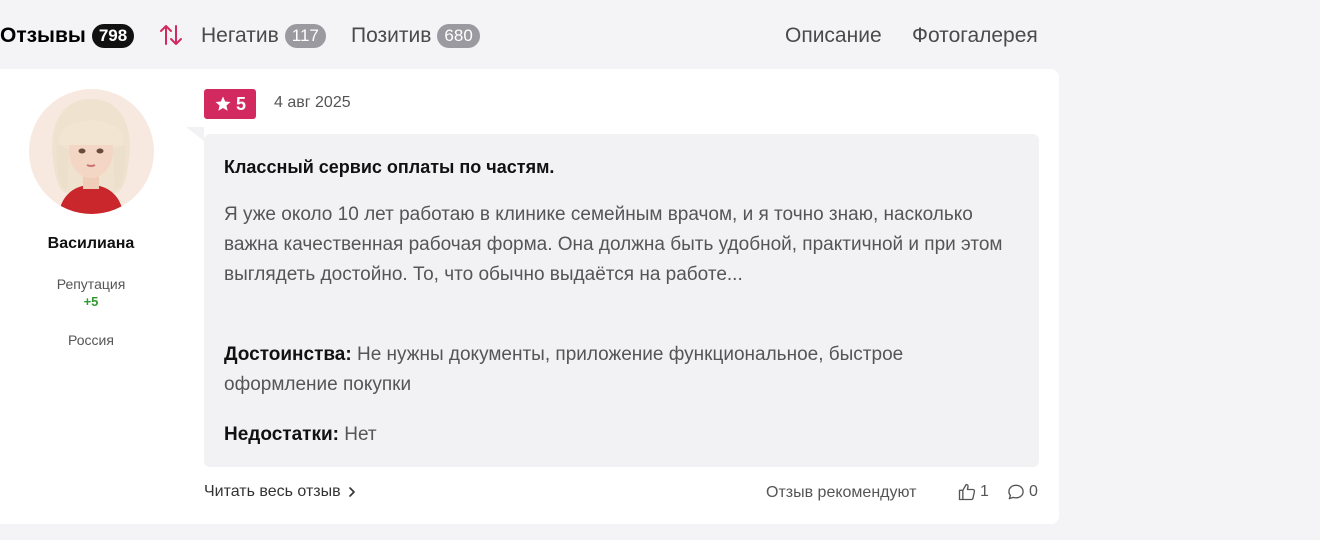 The image size is (1320, 540). I want to click on tab-gallery-label: Фотогалерея, so click(975, 35).